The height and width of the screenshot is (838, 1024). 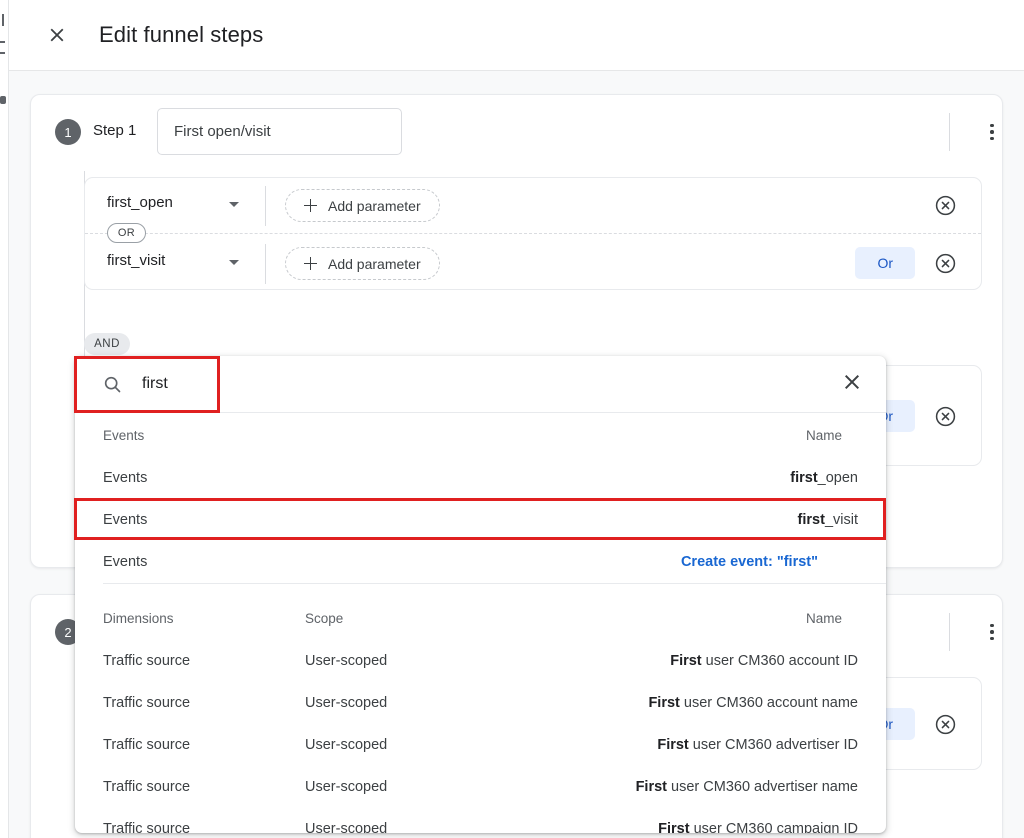 I want to click on left-sidebar-sliver, so click(x=4, y=419).